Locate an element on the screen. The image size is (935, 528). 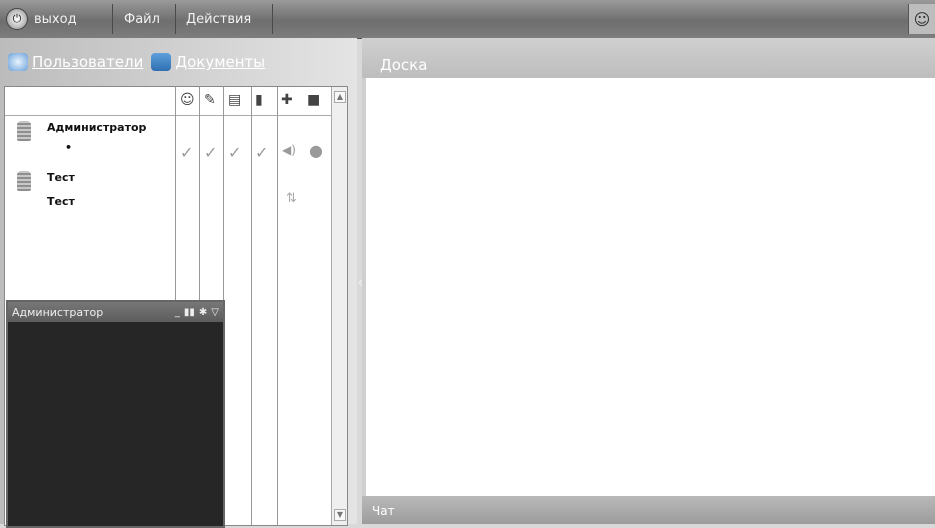
file-menu: Файл is located at coordinates (142, 19).